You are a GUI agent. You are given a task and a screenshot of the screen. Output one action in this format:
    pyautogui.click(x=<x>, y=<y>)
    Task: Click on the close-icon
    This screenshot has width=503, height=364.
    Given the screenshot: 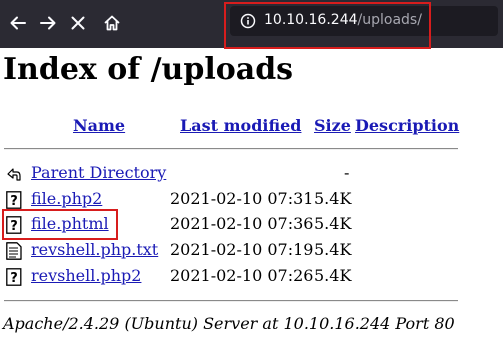 What is the action you would take?
    pyautogui.click(x=78, y=23)
    